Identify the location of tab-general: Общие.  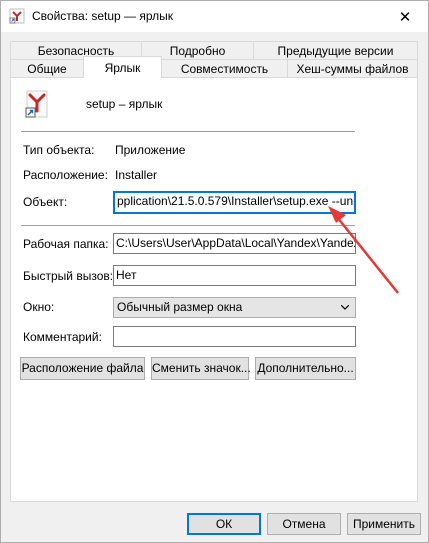
(47, 68).